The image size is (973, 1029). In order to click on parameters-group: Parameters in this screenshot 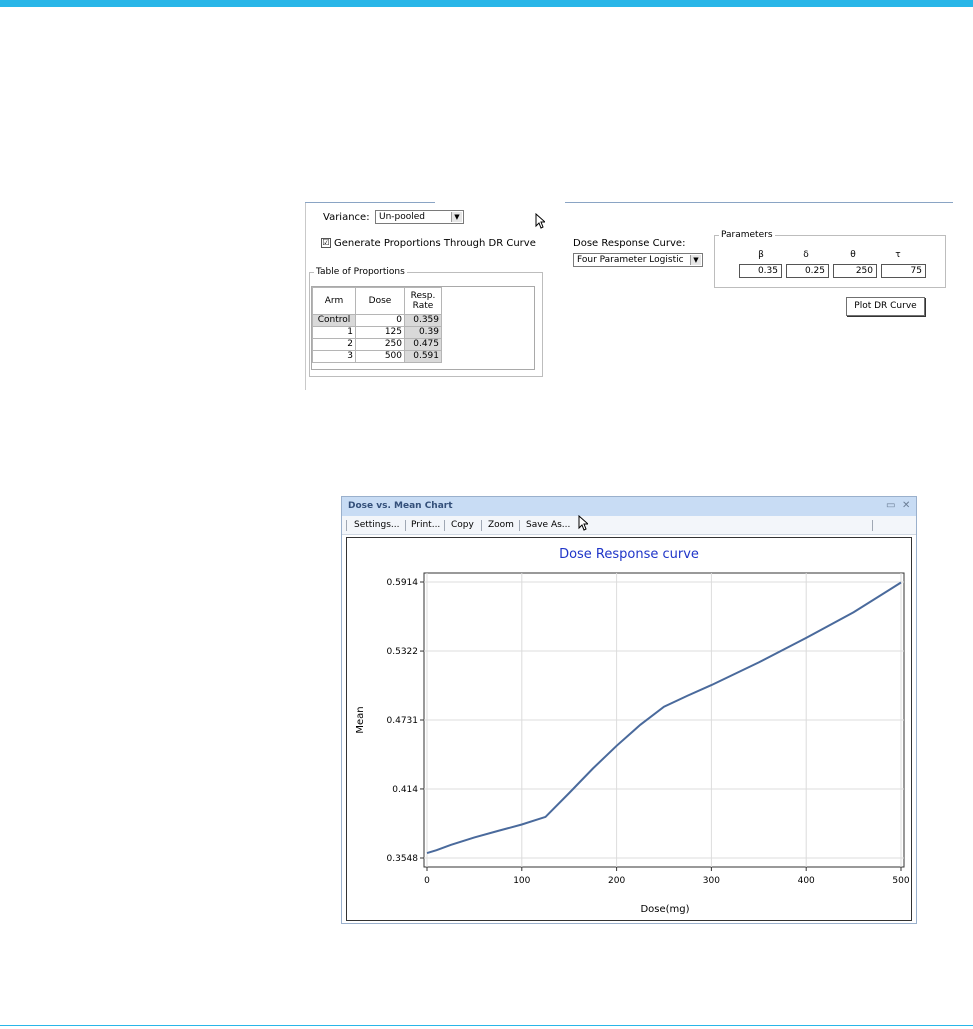, I will do `click(830, 259)`.